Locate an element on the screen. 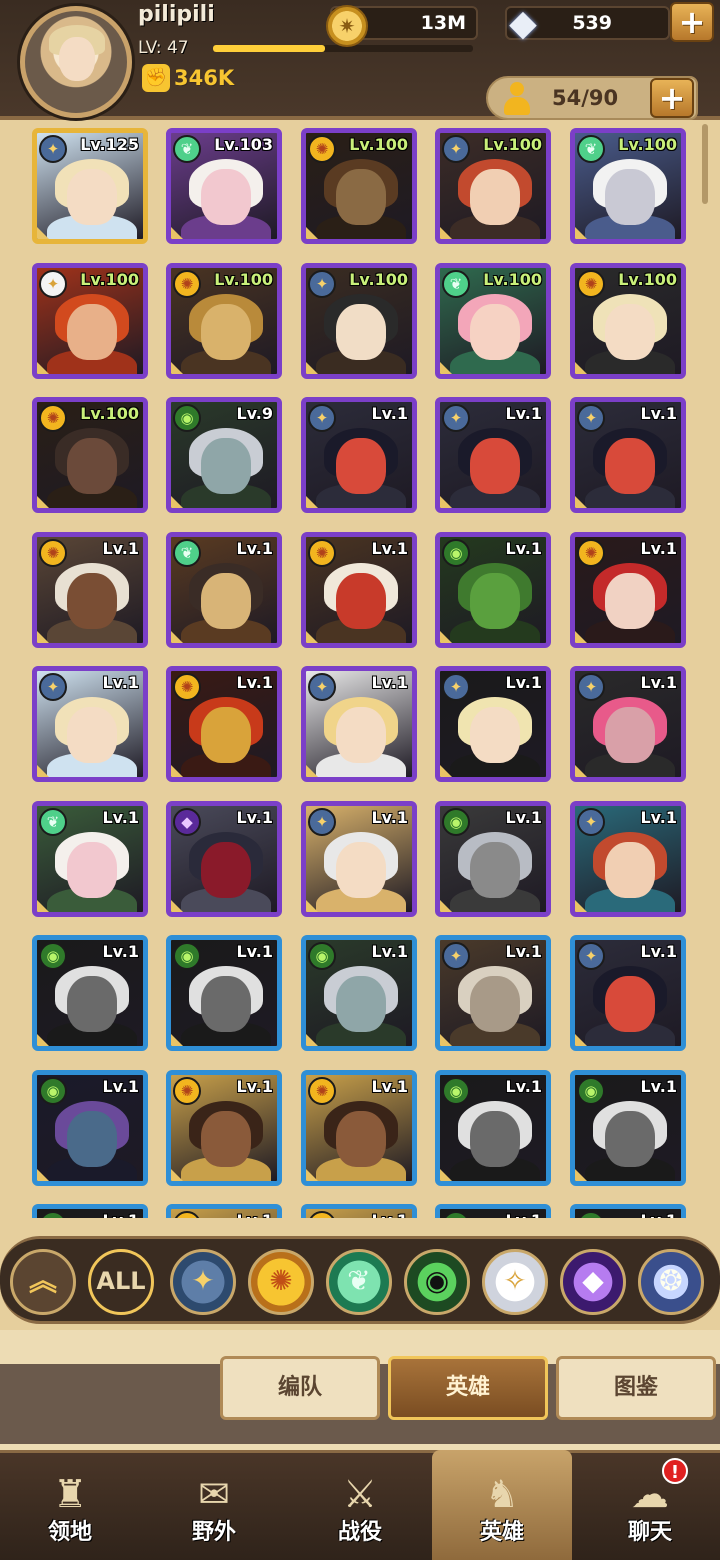 This screenshot has height=1560, width=720. player-avatar is located at coordinates (76, 62).